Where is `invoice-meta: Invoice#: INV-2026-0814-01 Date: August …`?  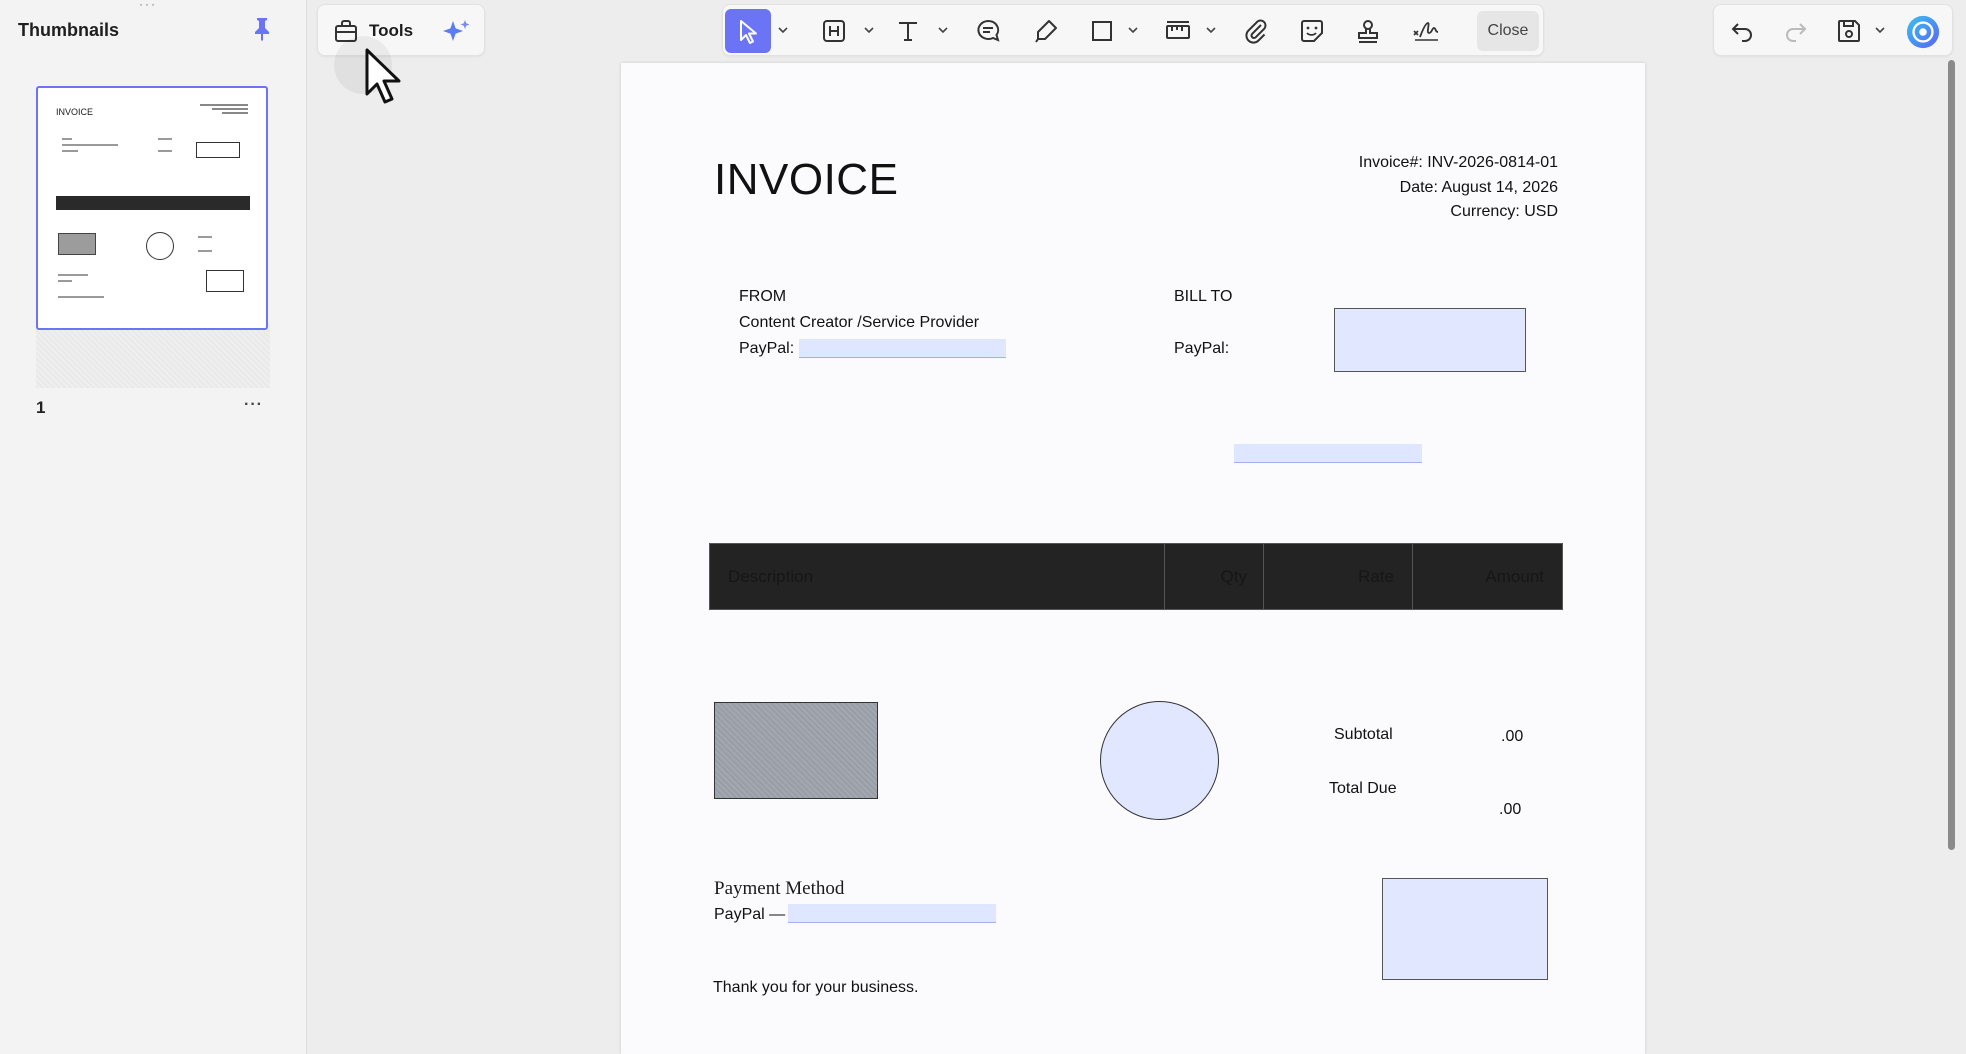 invoice-meta: Invoice#: INV-2026-0814-01 Date: August … is located at coordinates (1458, 188).